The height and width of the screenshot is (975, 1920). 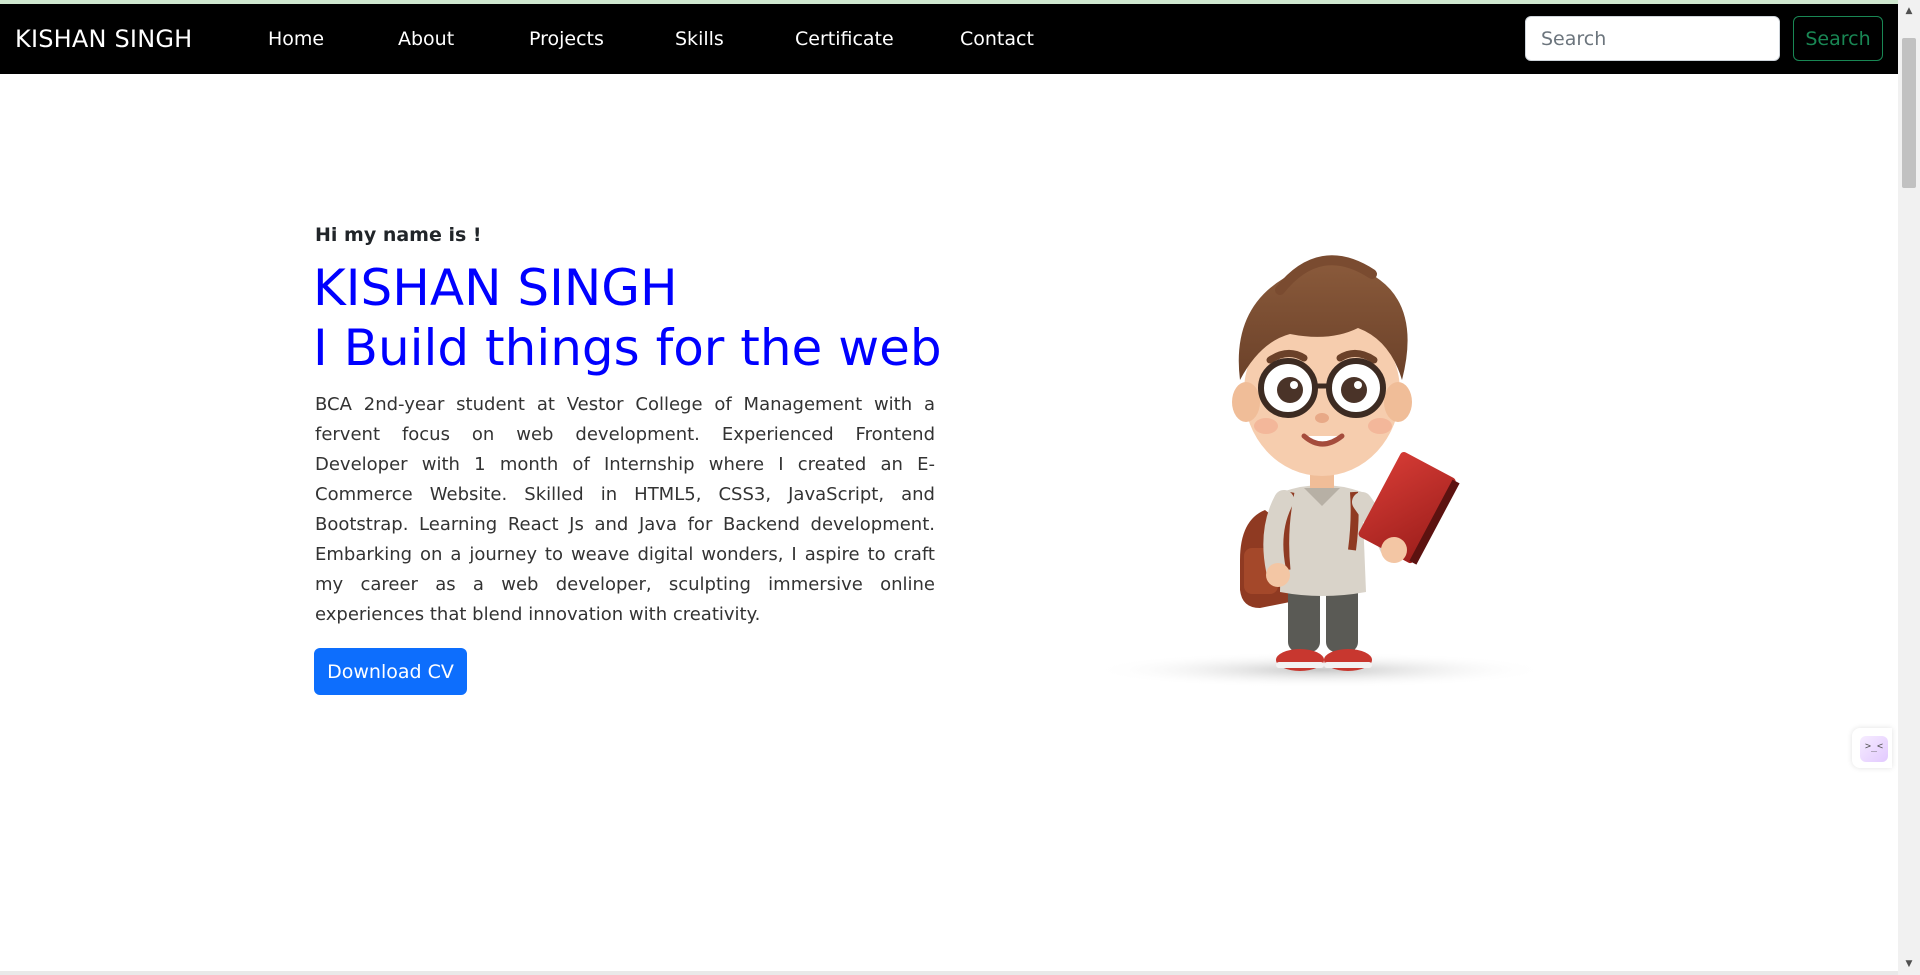 I want to click on nav-projects: Projects, so click(x=566, y=39).